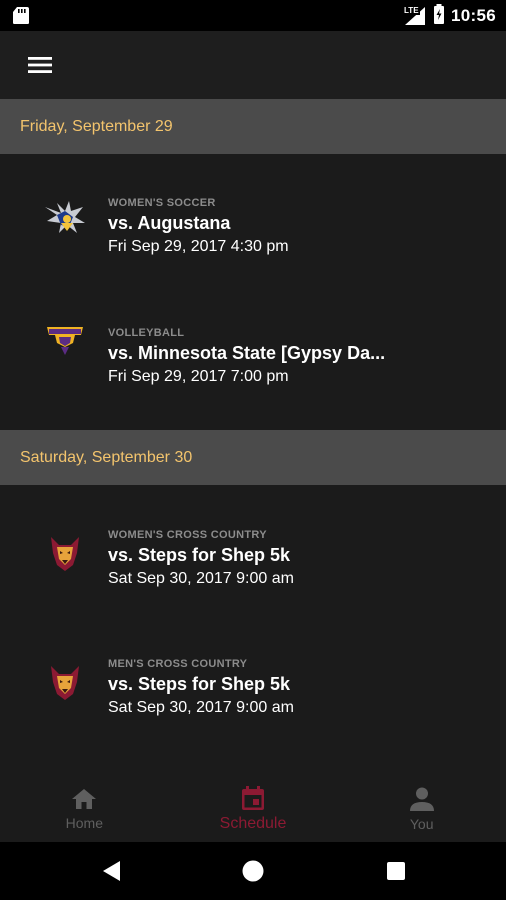  I want to click on event-sport: WOMEN'S SOCCER, so click(162, 203).